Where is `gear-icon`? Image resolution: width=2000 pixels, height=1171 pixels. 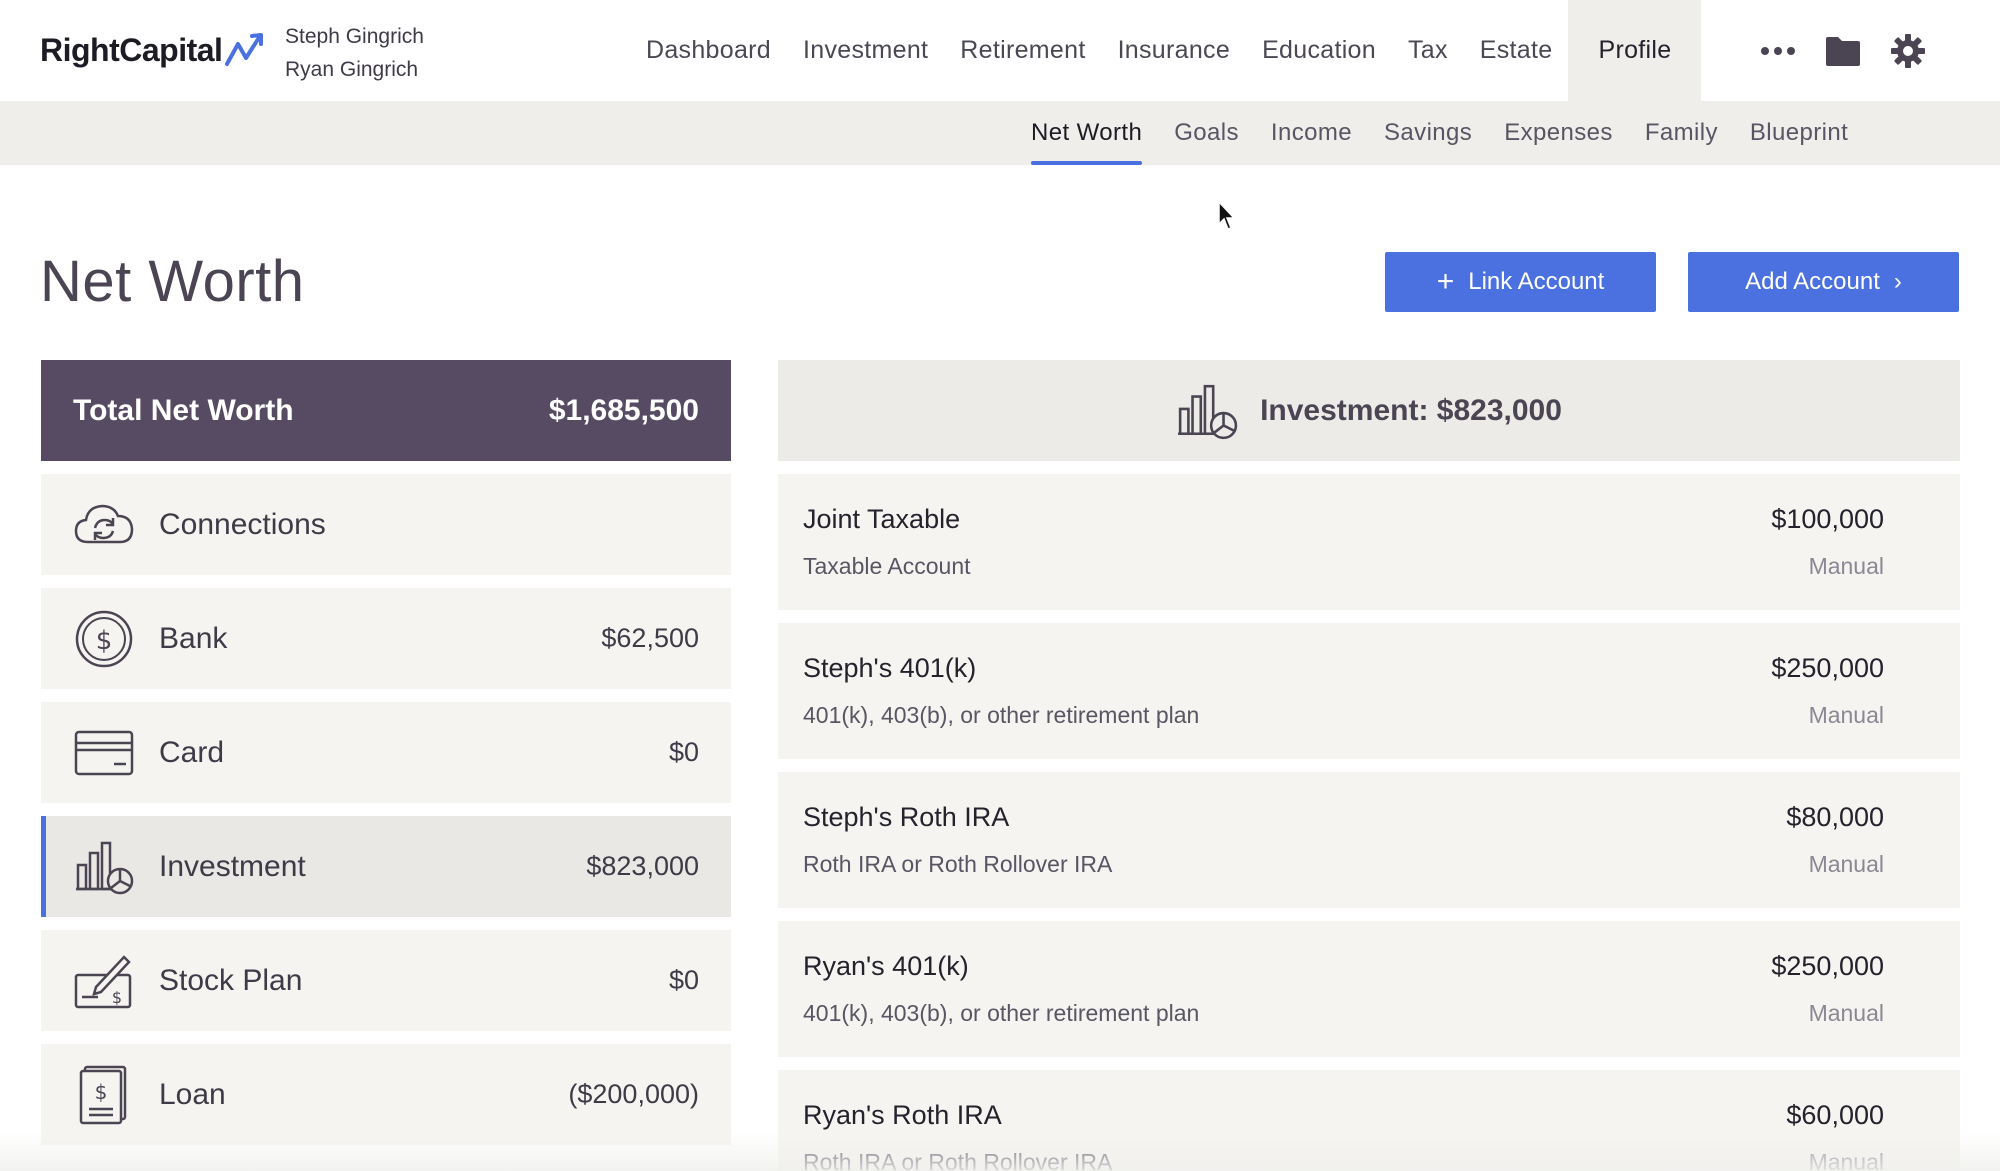 gear-icon is located at coordinates (1908, 51).